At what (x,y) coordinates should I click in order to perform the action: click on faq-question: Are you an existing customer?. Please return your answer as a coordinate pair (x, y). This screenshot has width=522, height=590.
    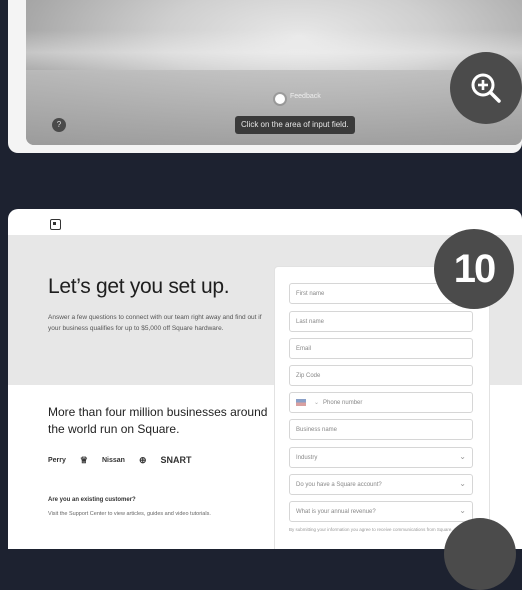
    Looking at the image, I should click on (92, 500).